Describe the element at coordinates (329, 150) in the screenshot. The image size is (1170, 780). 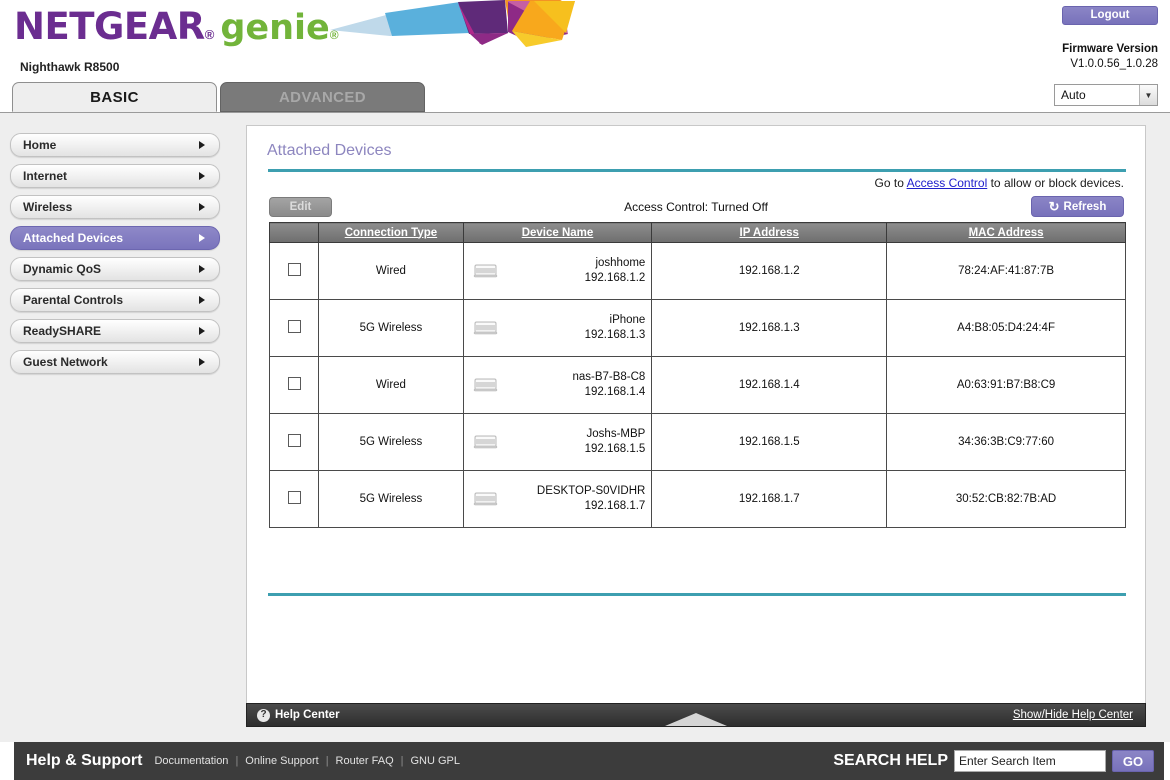
I see `page-title: Attached Devices` at that location.